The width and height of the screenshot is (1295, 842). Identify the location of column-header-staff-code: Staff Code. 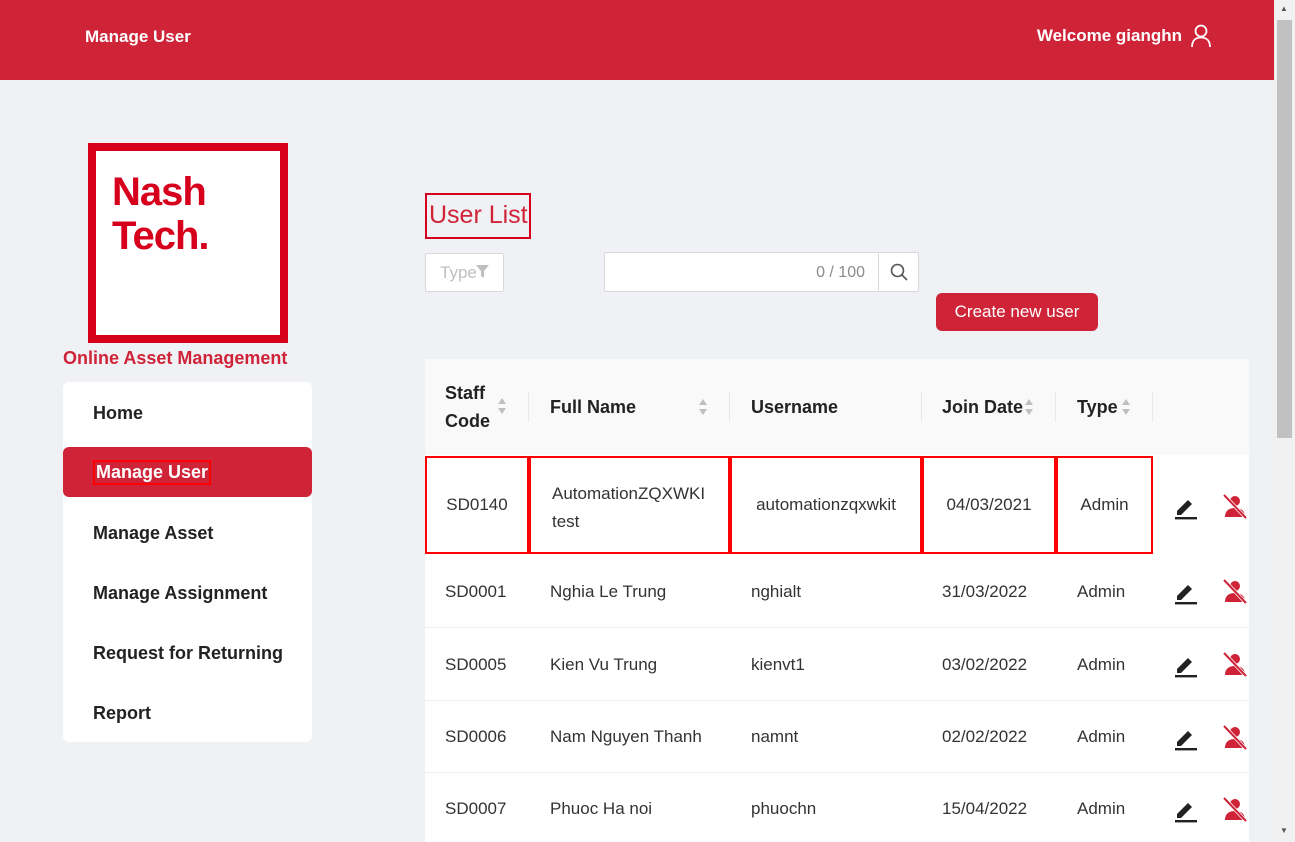
(485, 407).